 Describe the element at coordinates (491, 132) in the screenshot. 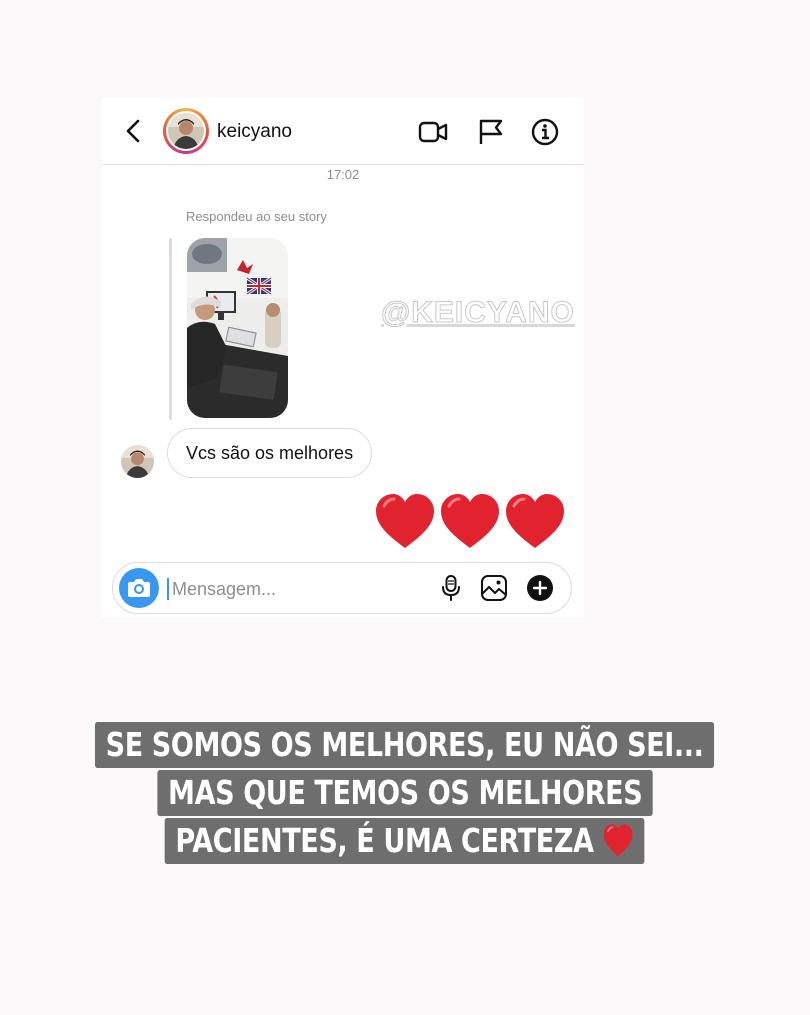

I see `flag-icon` at that location.